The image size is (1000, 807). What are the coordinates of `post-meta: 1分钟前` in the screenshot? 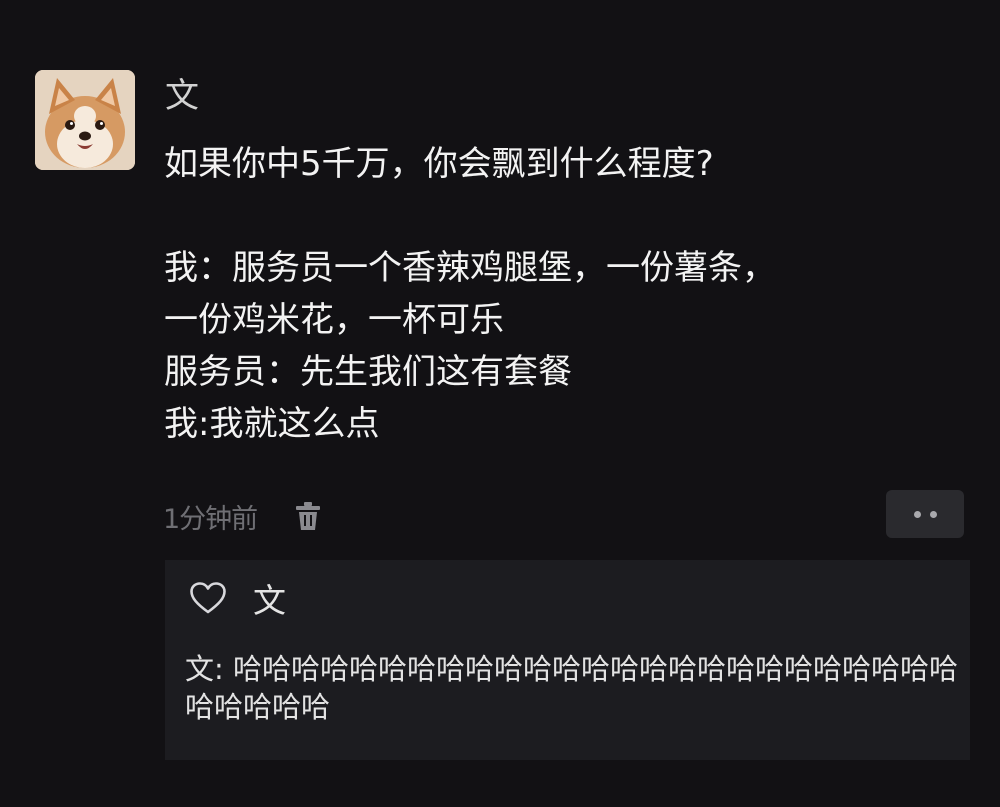 It's located at (243, 516).